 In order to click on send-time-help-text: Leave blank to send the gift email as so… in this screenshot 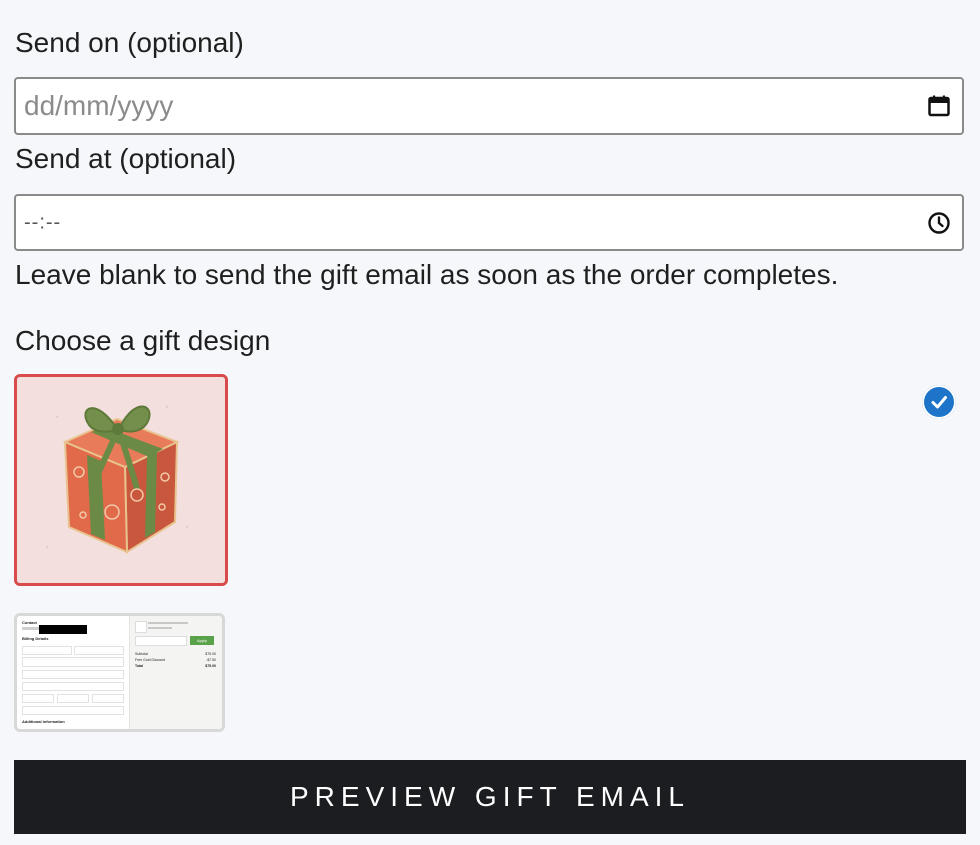, I will do `click(427, 274)`.